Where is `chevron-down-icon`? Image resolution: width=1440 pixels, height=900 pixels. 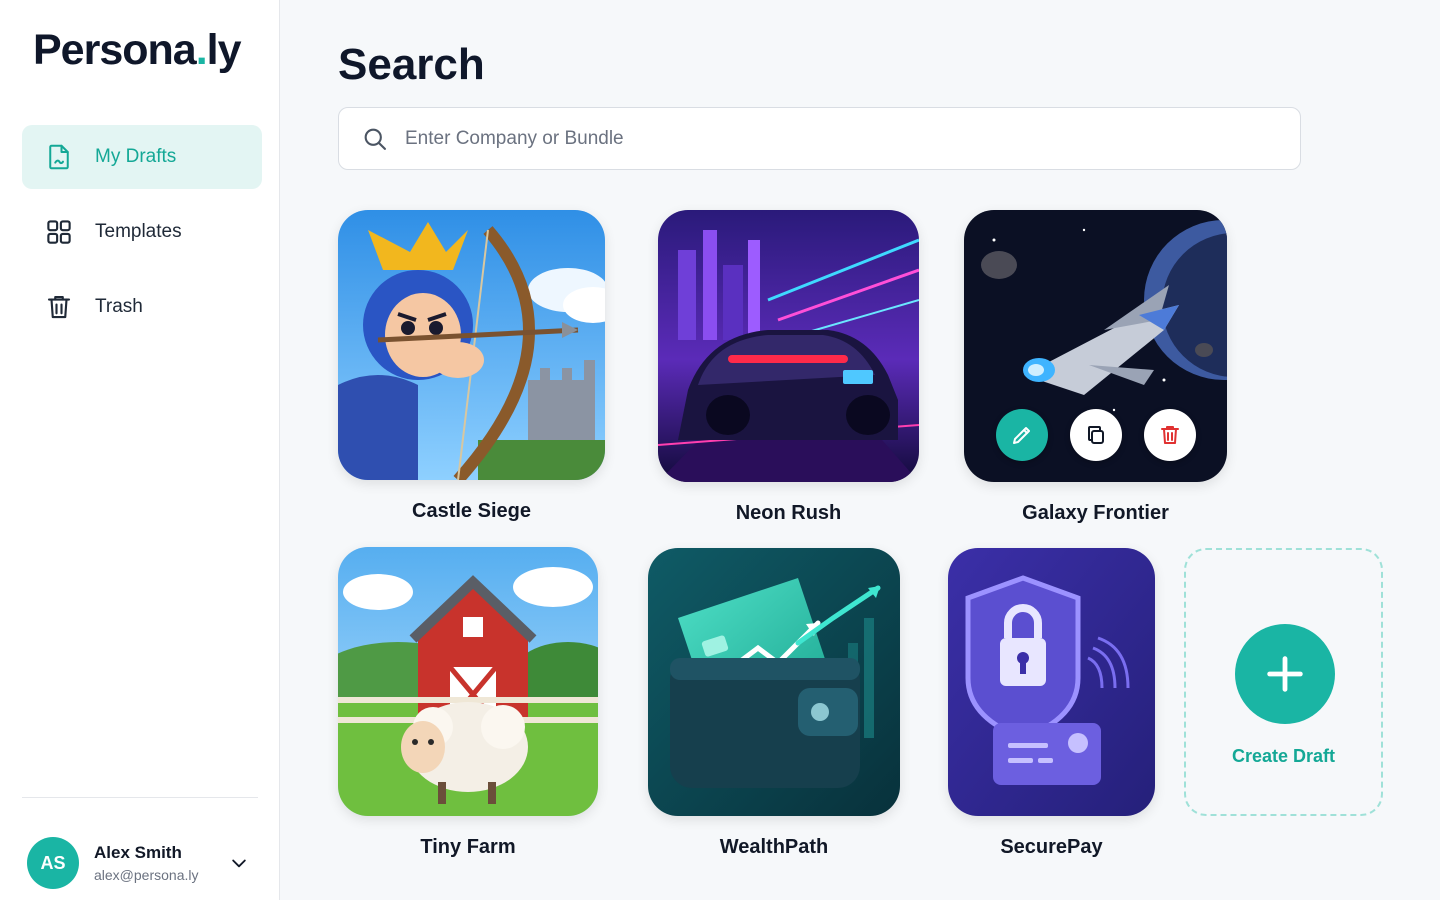 chevron-down-icon is located at coordinates (239, 863).